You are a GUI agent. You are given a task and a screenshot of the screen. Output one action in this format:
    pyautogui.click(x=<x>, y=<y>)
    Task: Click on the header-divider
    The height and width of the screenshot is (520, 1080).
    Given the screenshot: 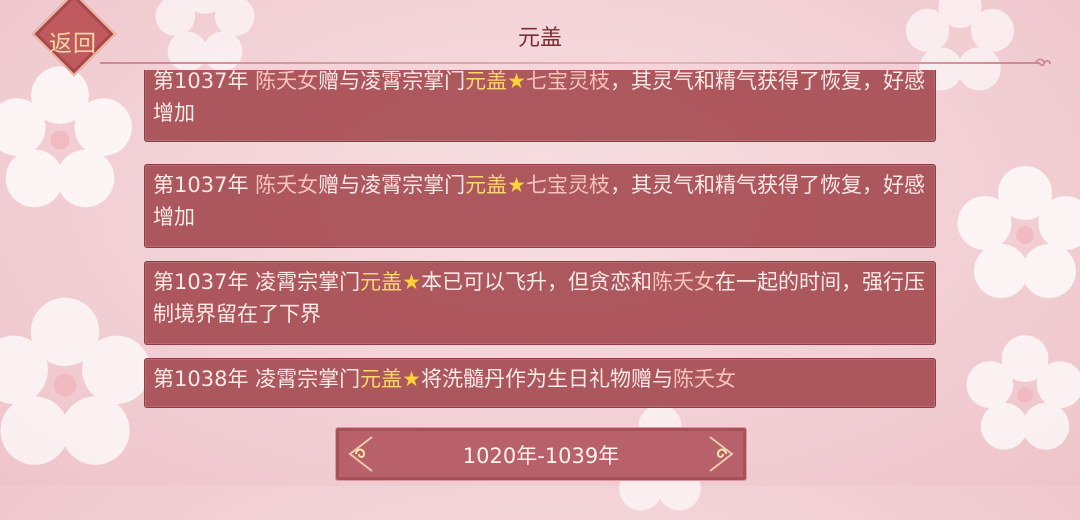 What is the action you would take?
    pyautogui.click(x=570, y=63)
    